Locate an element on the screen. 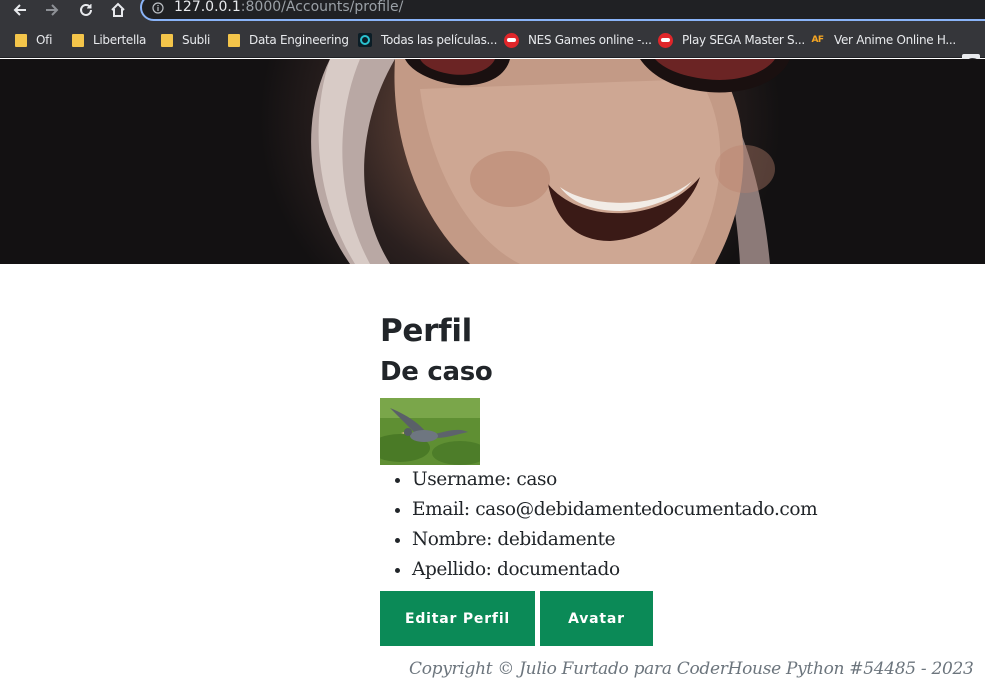  bookmark-data-engineering: Data Engineering is located at coordinates (288, 40).